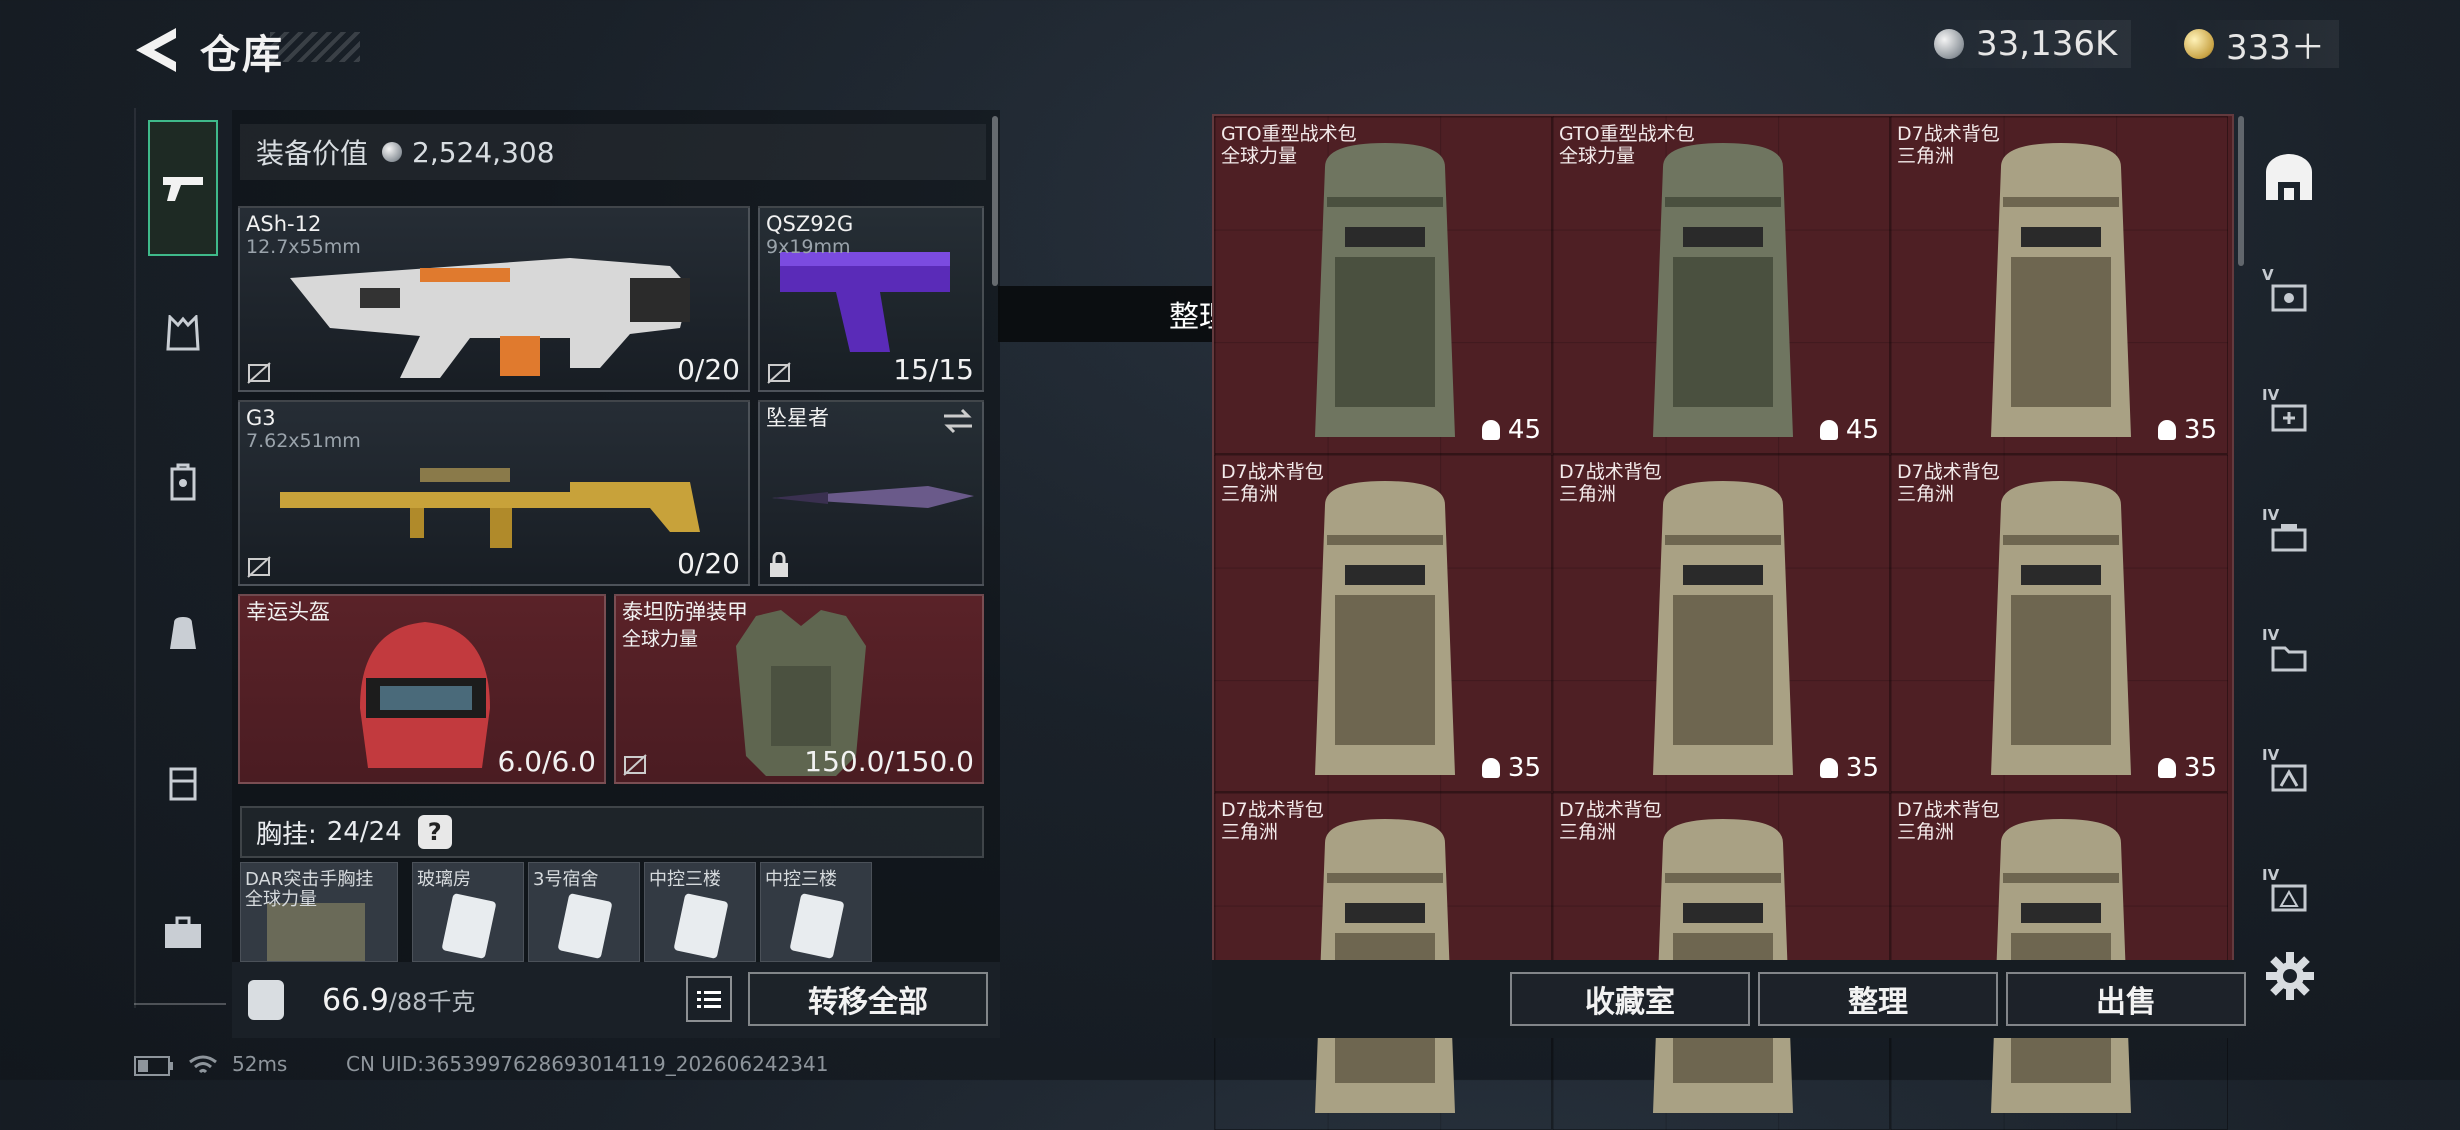 This screenshot has width=2460, height=1130. I want to click on tab-armor, so click(183, 483).